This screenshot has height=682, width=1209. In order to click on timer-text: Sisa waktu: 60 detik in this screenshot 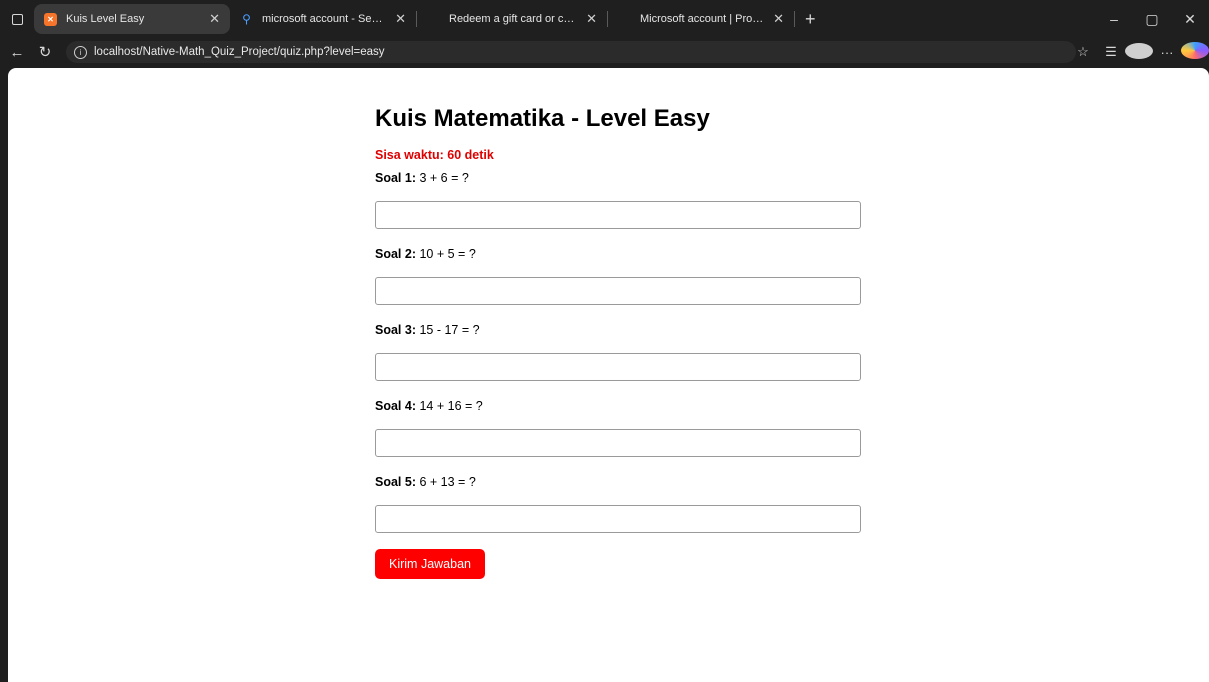, I will do `click(434, 155)`.